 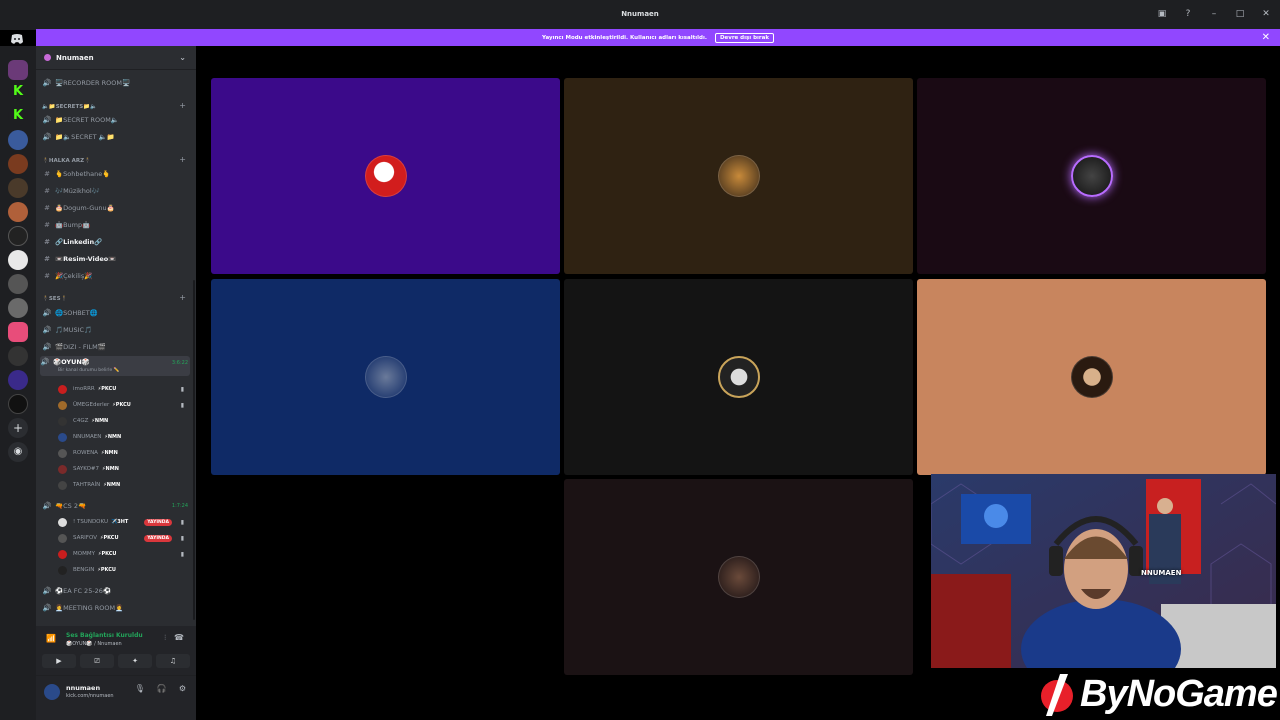 I want to click on channel-oyun-active: 🔊 🎲OYUN🎲, so click(x=115, y=366).